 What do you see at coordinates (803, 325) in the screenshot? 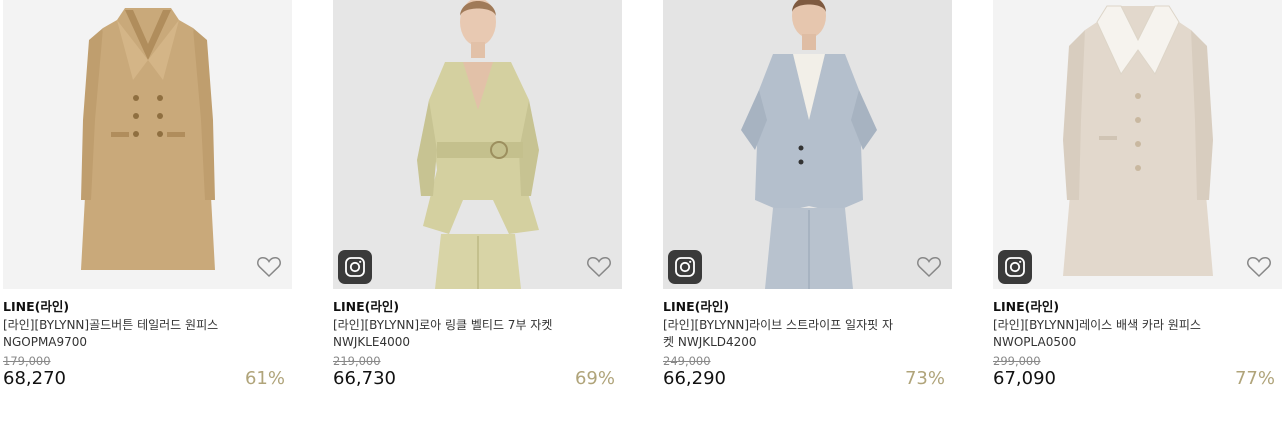
I see `product-name-line: [라인][BYLYNN]라이브 스트라이프 일자핏 자` at bounding box center [803, 325].